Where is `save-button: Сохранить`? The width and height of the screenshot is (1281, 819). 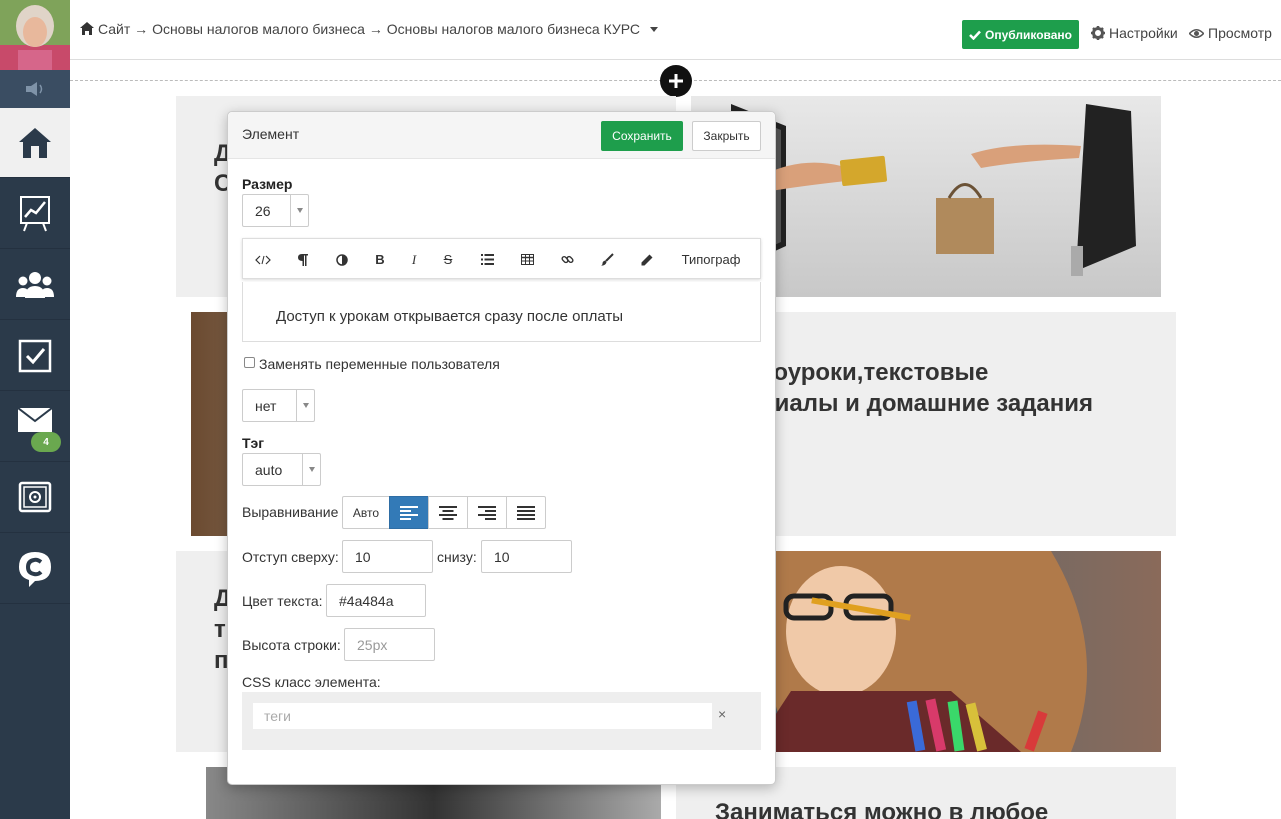 save-button: Сохранить is located at coordinates (642, 136).